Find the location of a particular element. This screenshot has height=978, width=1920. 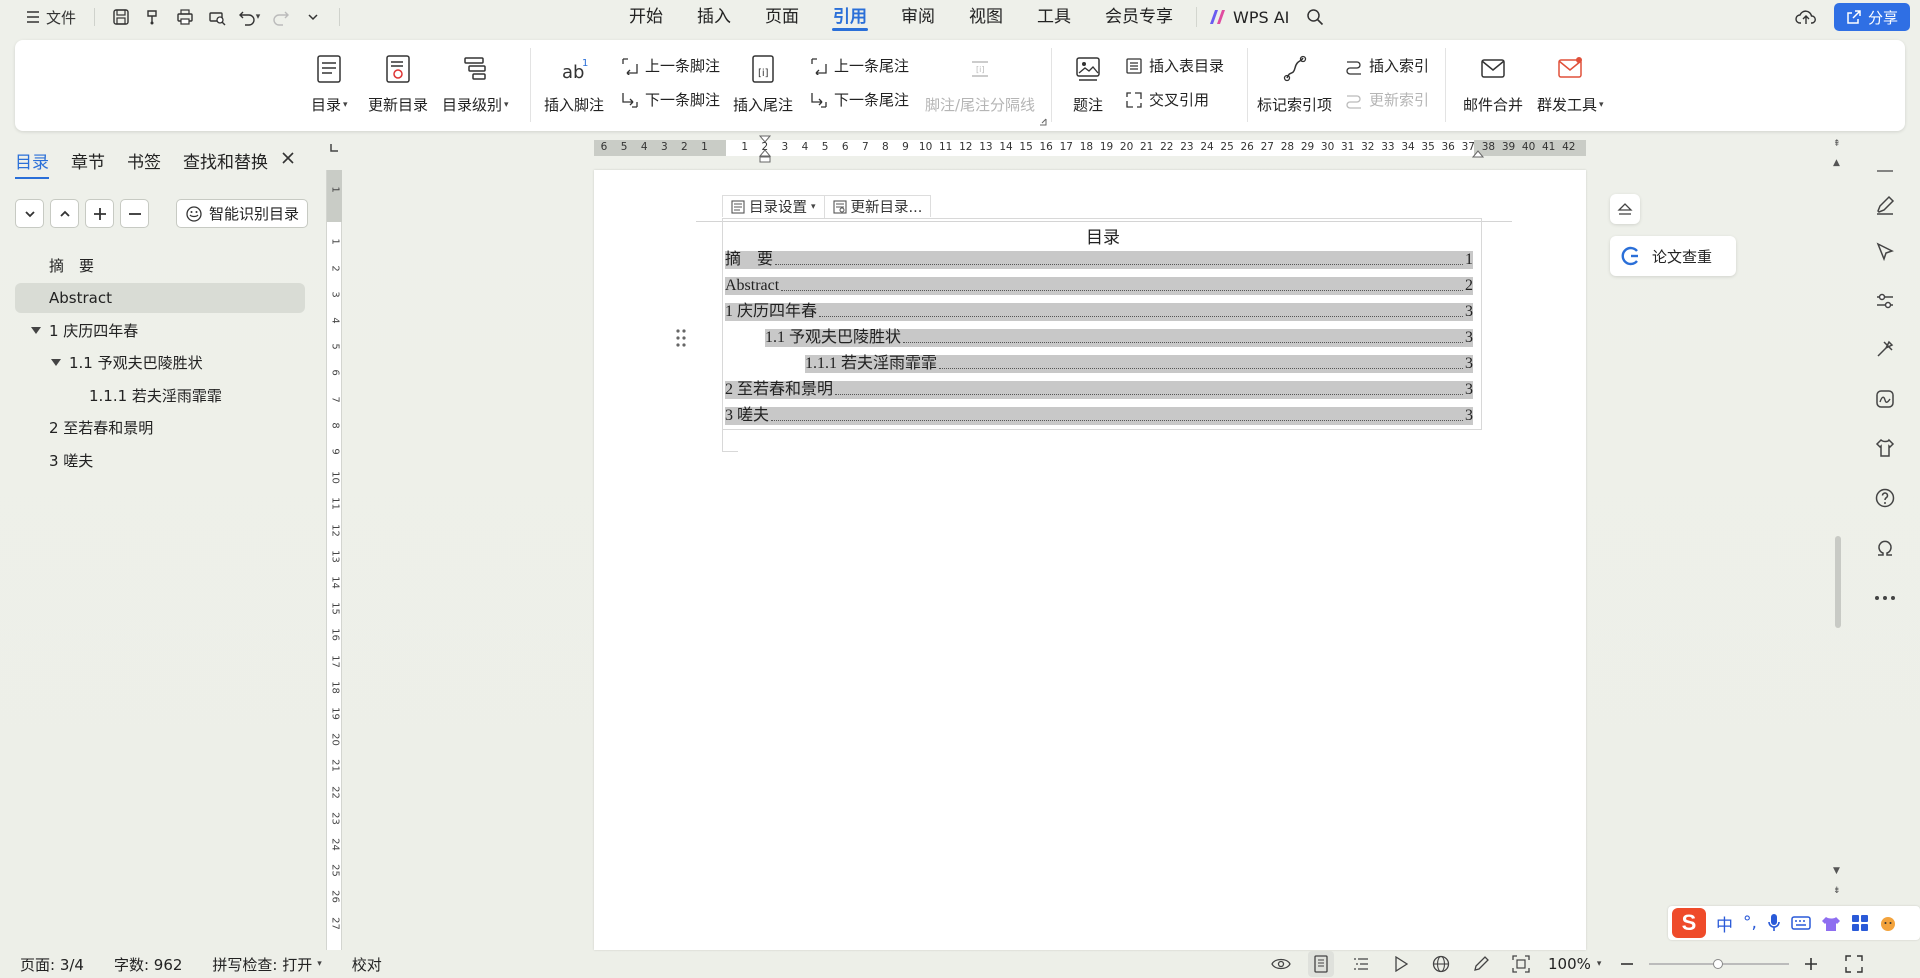

toc-entry: 2 至若春和景明 3 is located at coordinates (1099, 390).